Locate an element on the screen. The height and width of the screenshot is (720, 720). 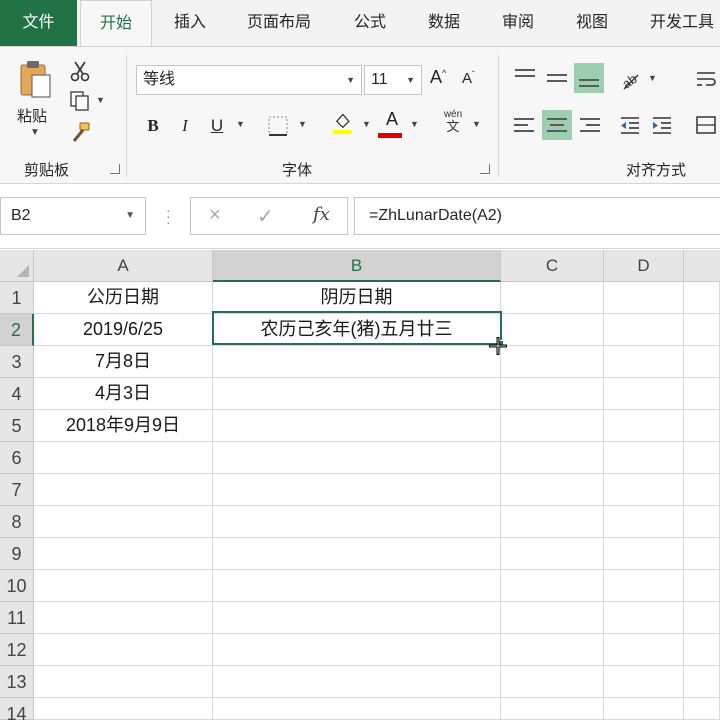
cell-b13 is located at coordinates (357, 682).